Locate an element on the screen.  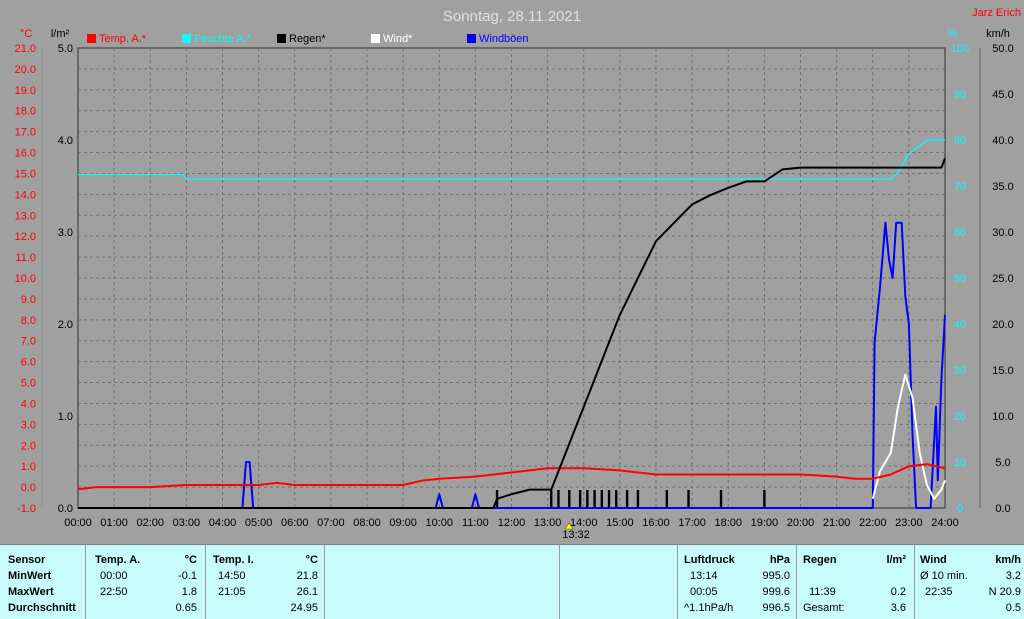
header-temp-i: Temp. I. is located at coordinates (233, 560).